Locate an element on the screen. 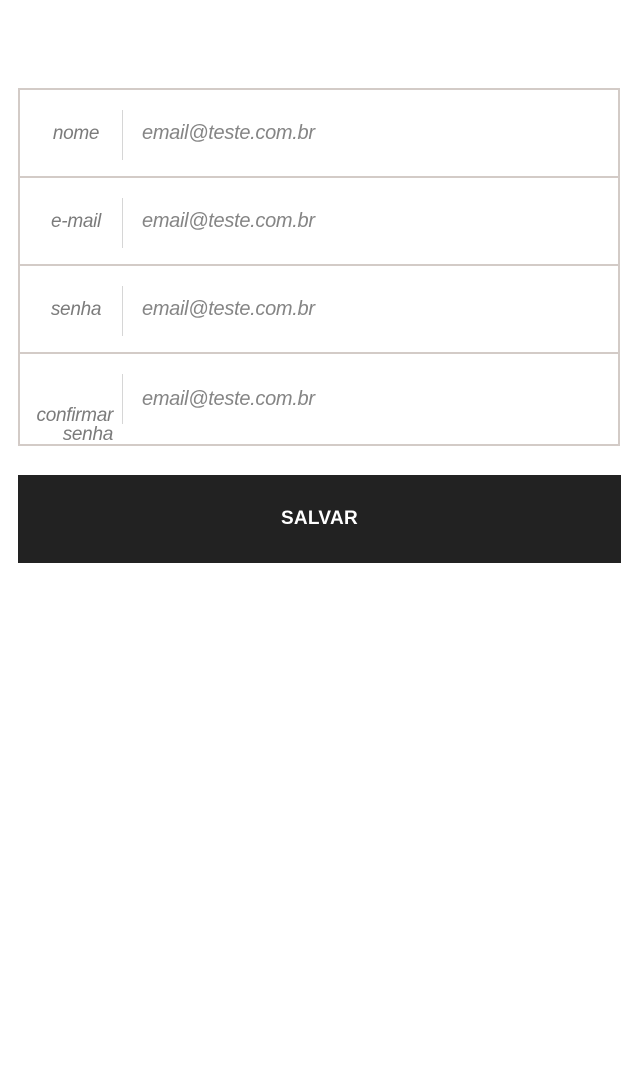 The width and height of the screenshot is (641, 1080). confirmar-senha-input is located at coordinates (377, 399).